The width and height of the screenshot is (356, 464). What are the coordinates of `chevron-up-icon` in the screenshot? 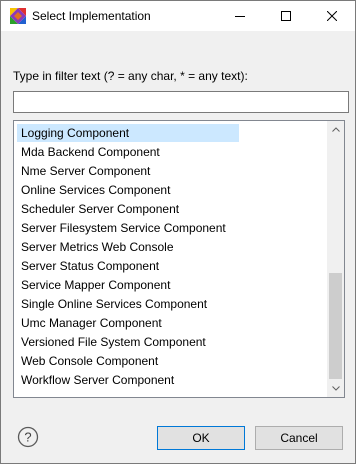 It's located at (335, 129).